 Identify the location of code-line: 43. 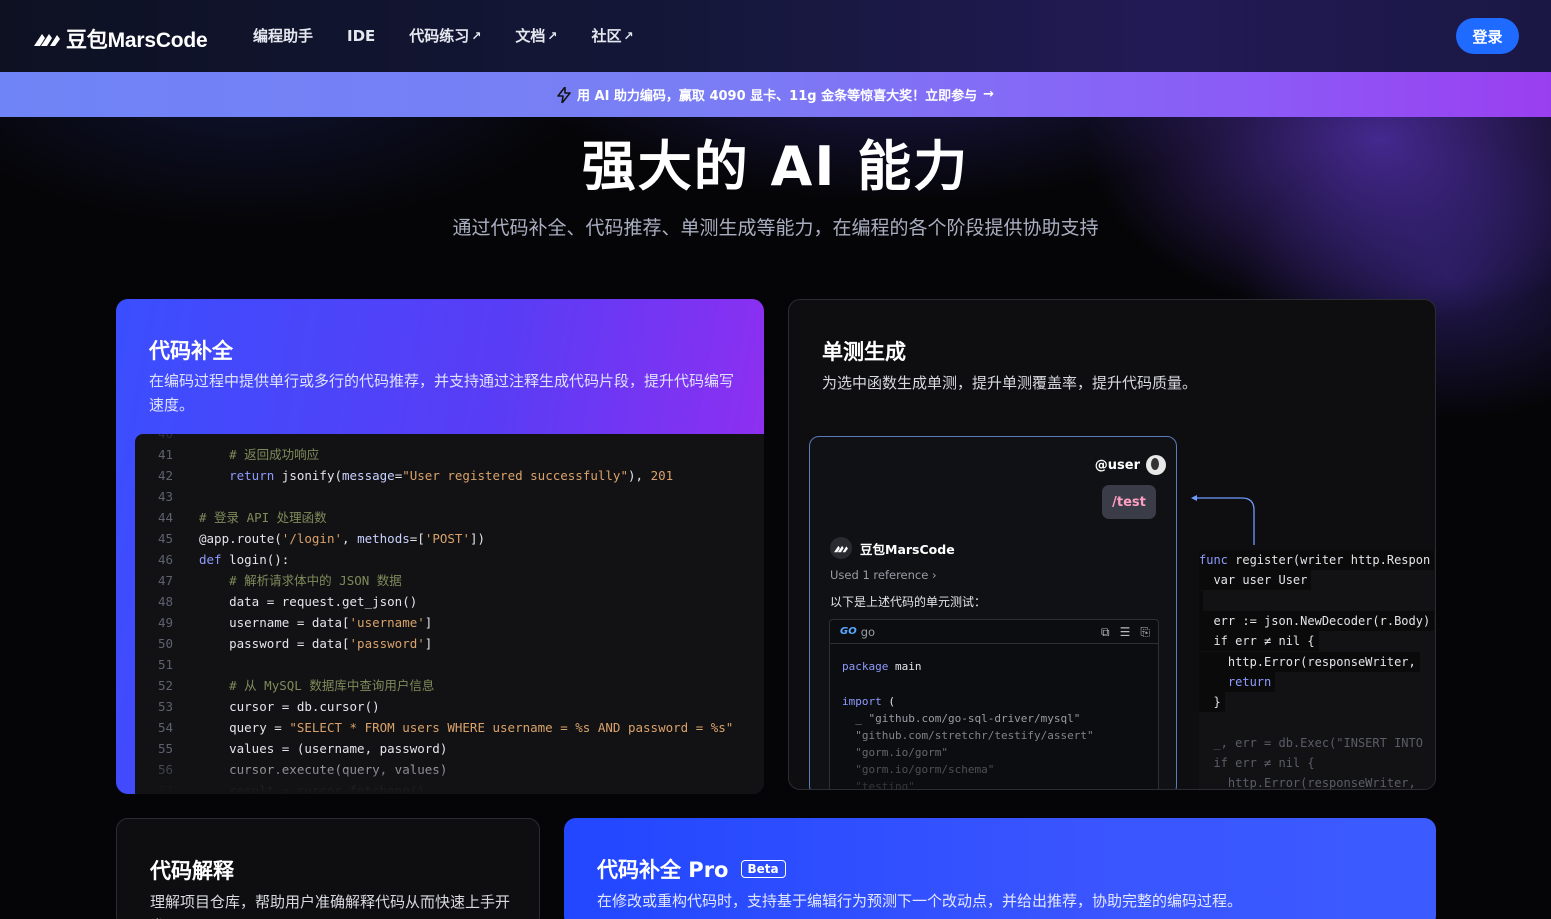
(167, 496).